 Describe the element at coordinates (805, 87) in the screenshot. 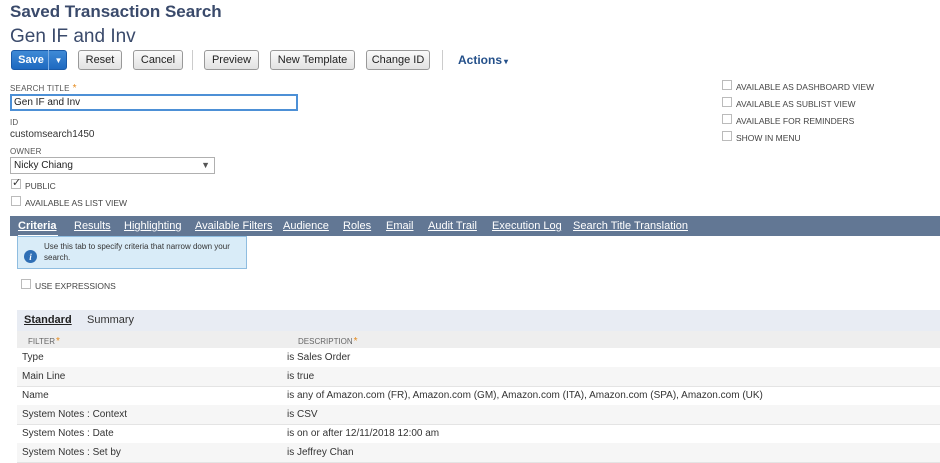

I see `dashboard-view-label: AVAILABLE AS DASHBOARD VIEW` at that location.